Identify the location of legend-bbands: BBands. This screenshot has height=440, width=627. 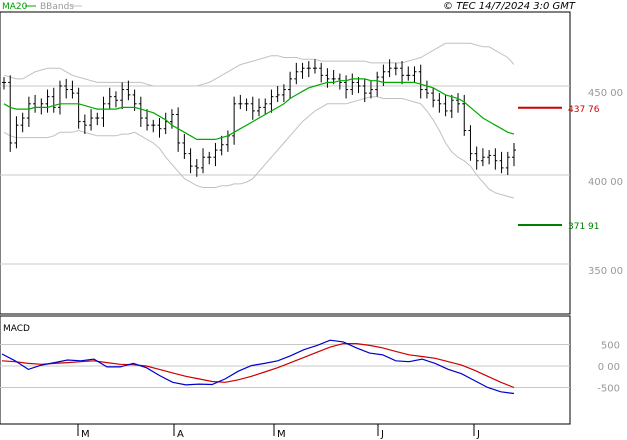
(57, 7).